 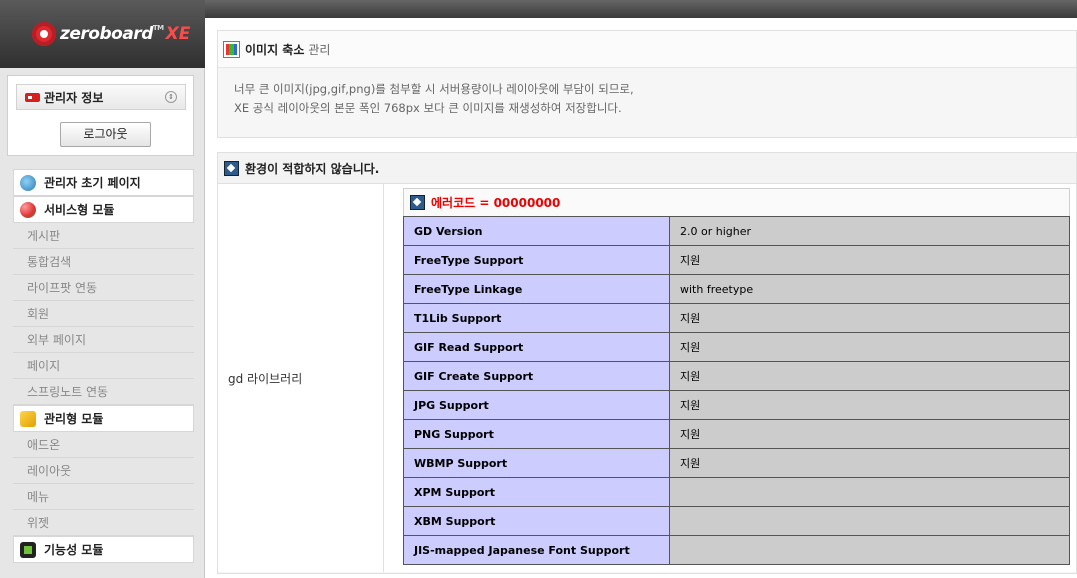 I want to click on page-subtitle: 관리, so click(x=319, y=49).